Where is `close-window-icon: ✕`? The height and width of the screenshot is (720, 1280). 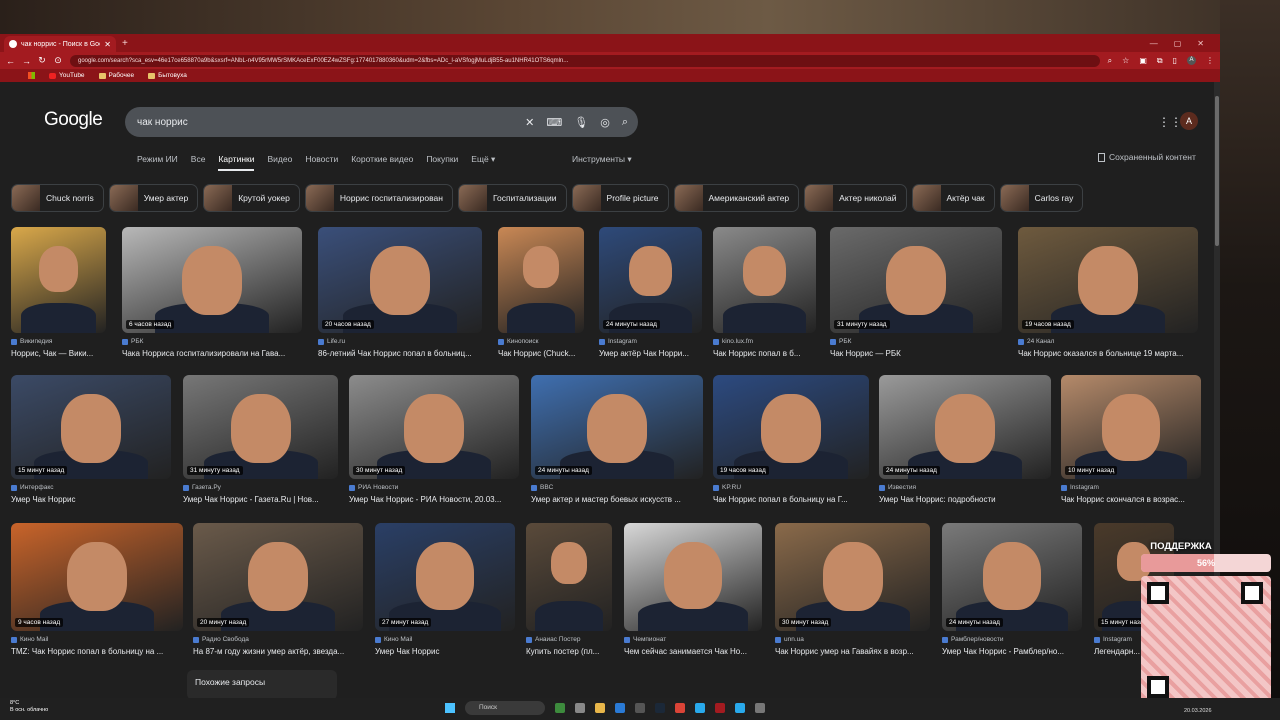 close-window-icon: ✕ is located at coordinates (1200, 44).